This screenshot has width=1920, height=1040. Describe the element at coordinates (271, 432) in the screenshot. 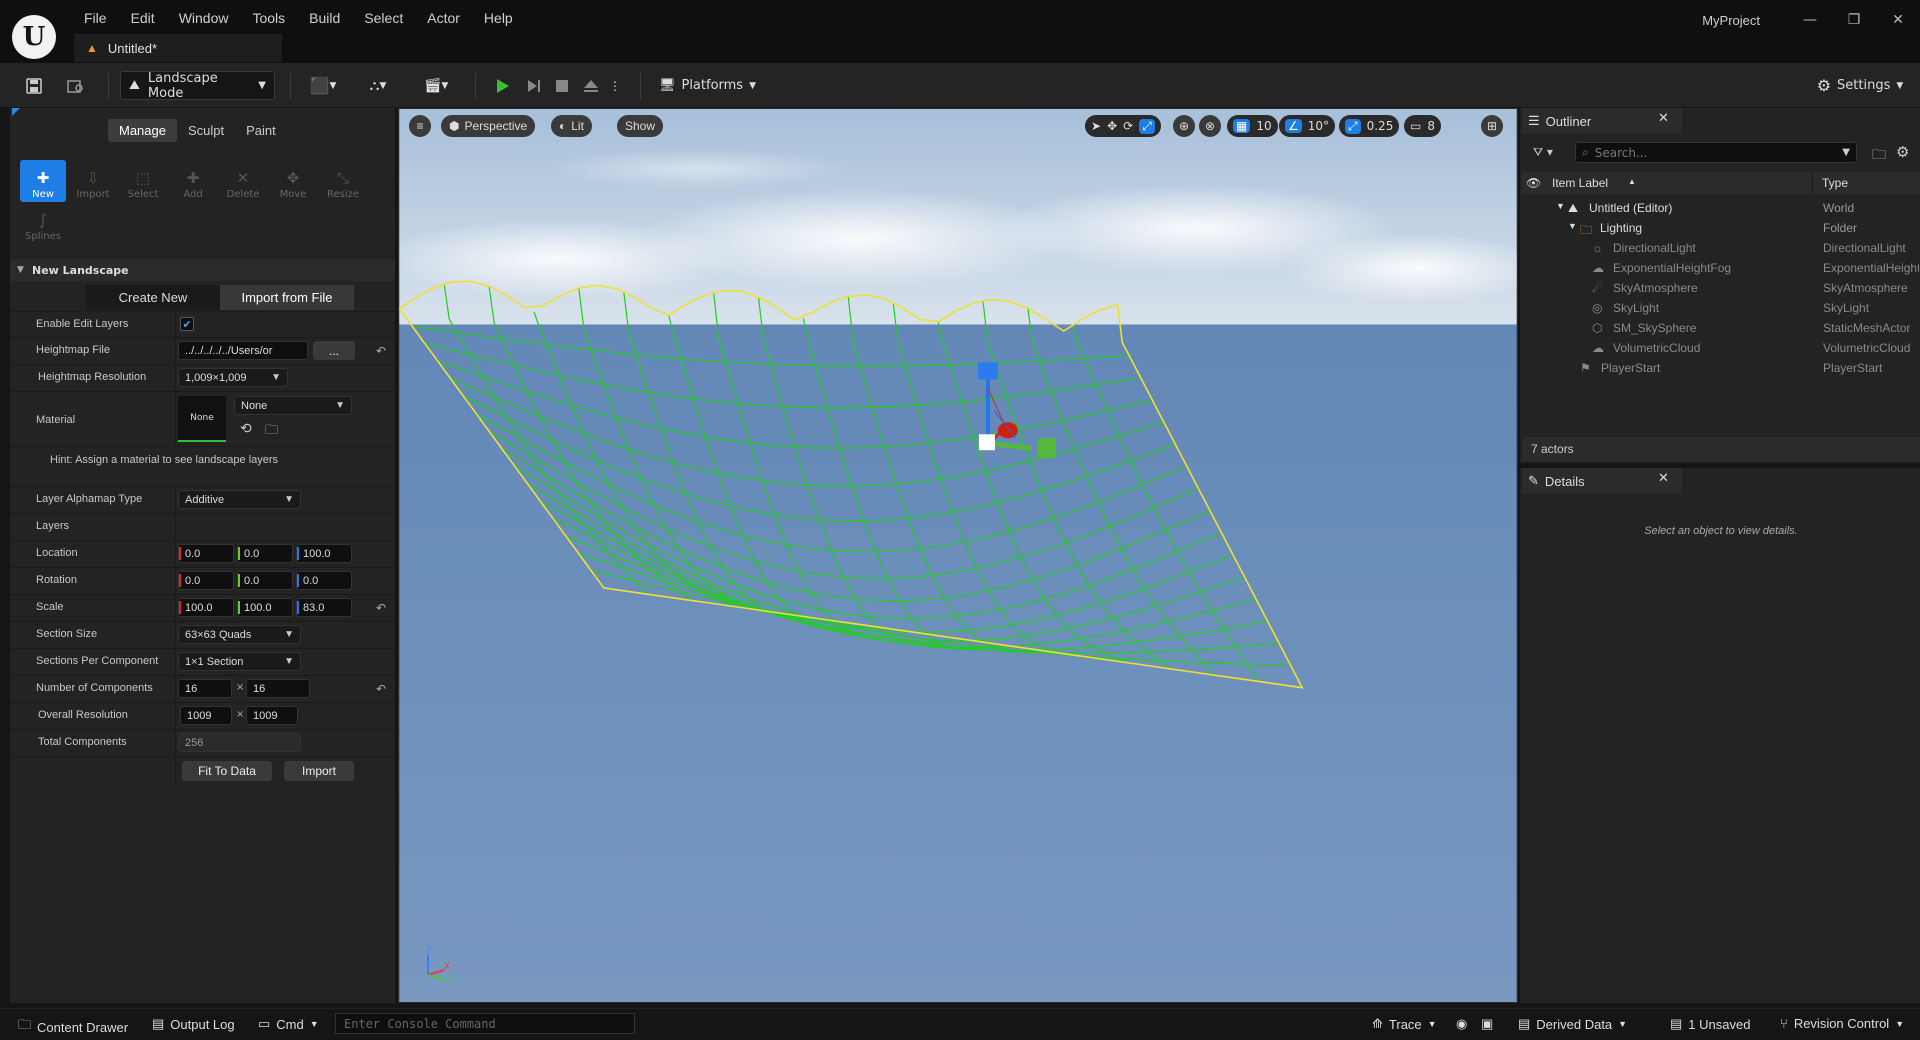

I see `browse-asset-icon: 🗀` at that location.